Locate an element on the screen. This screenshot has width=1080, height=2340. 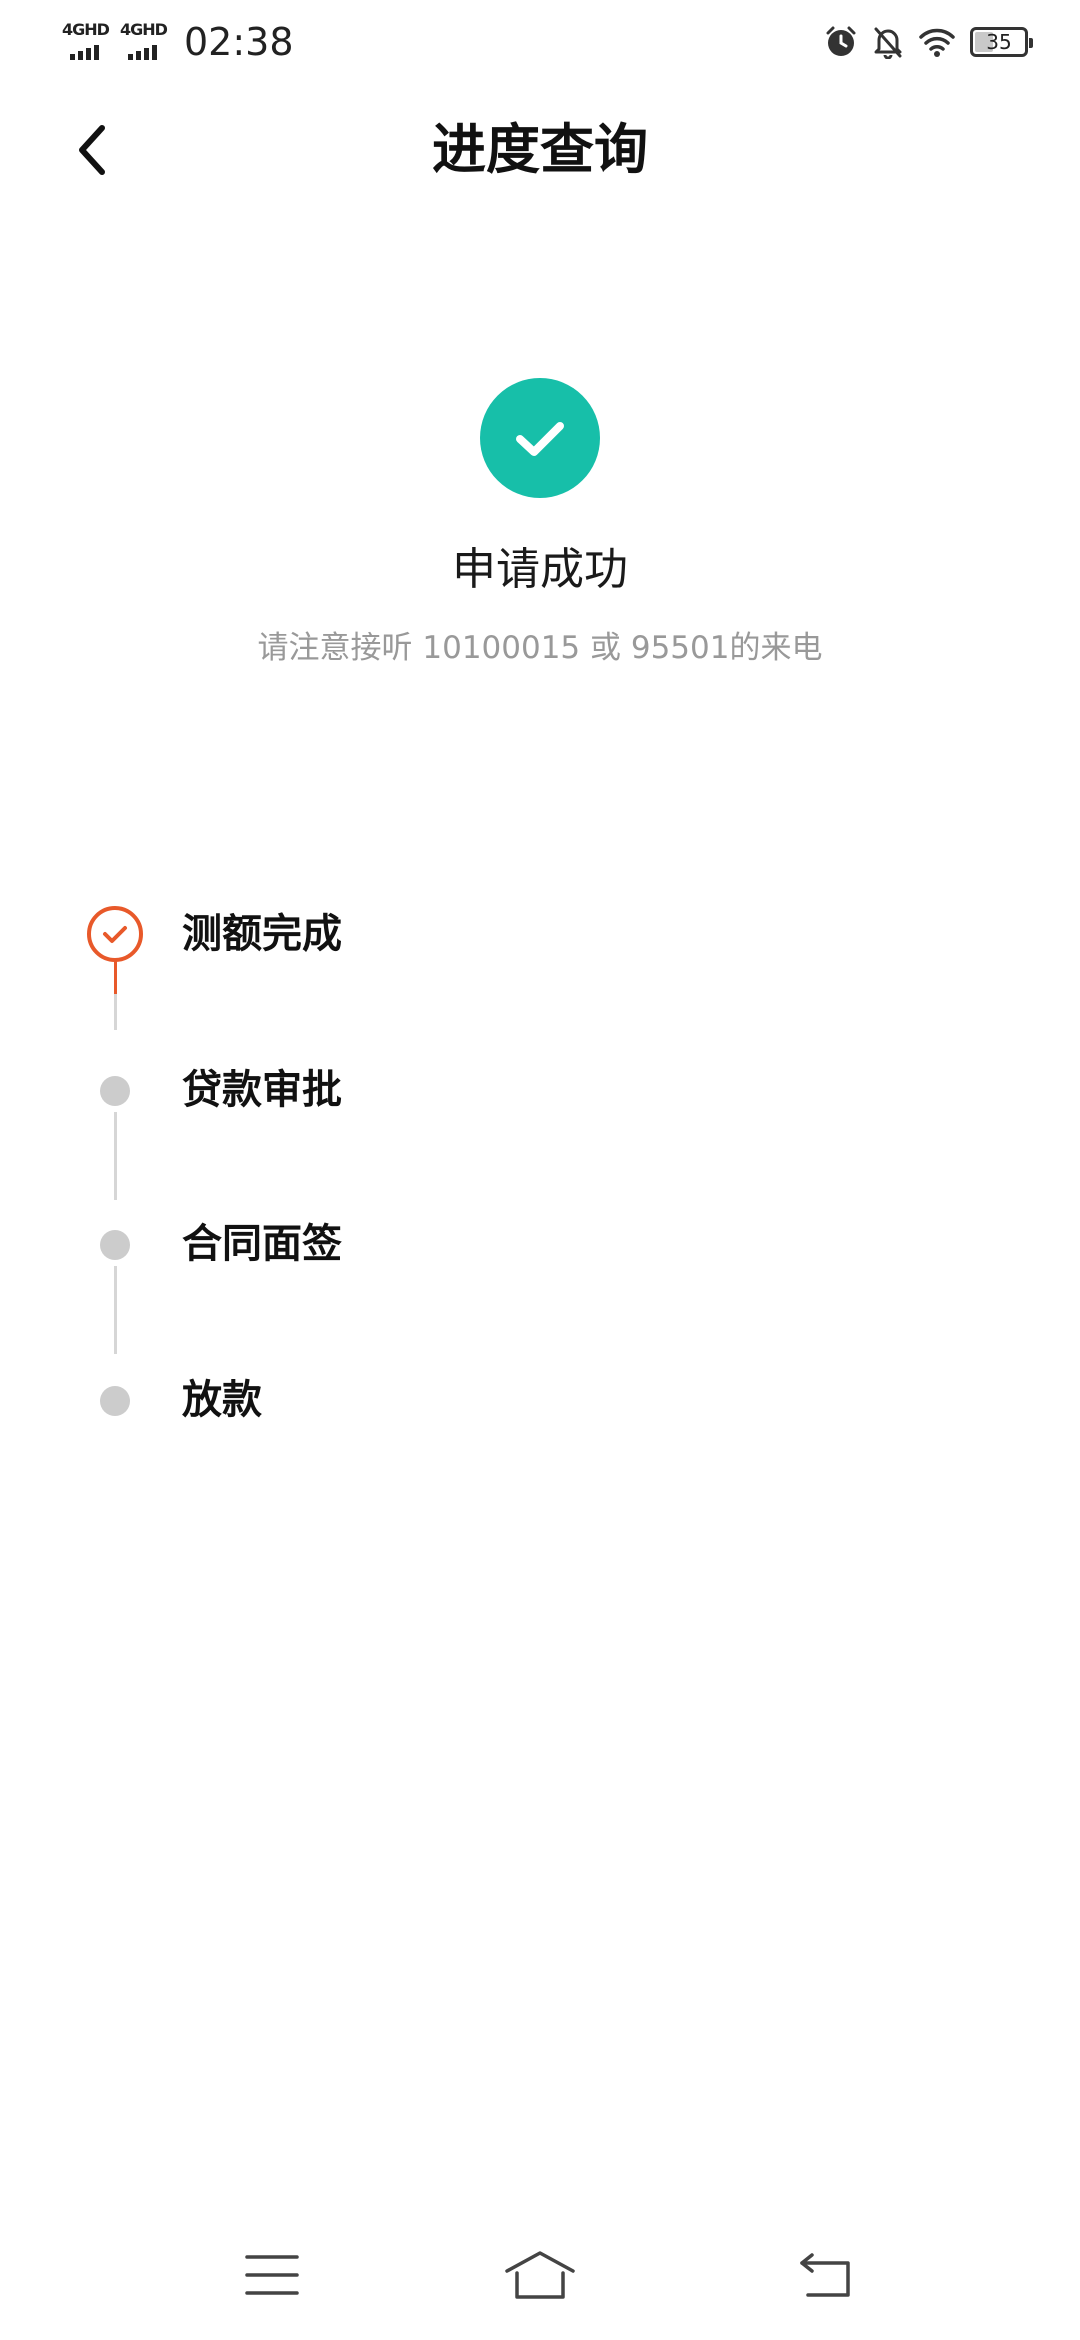
result-title: 申请成功 is located at coordinates (540, 569).